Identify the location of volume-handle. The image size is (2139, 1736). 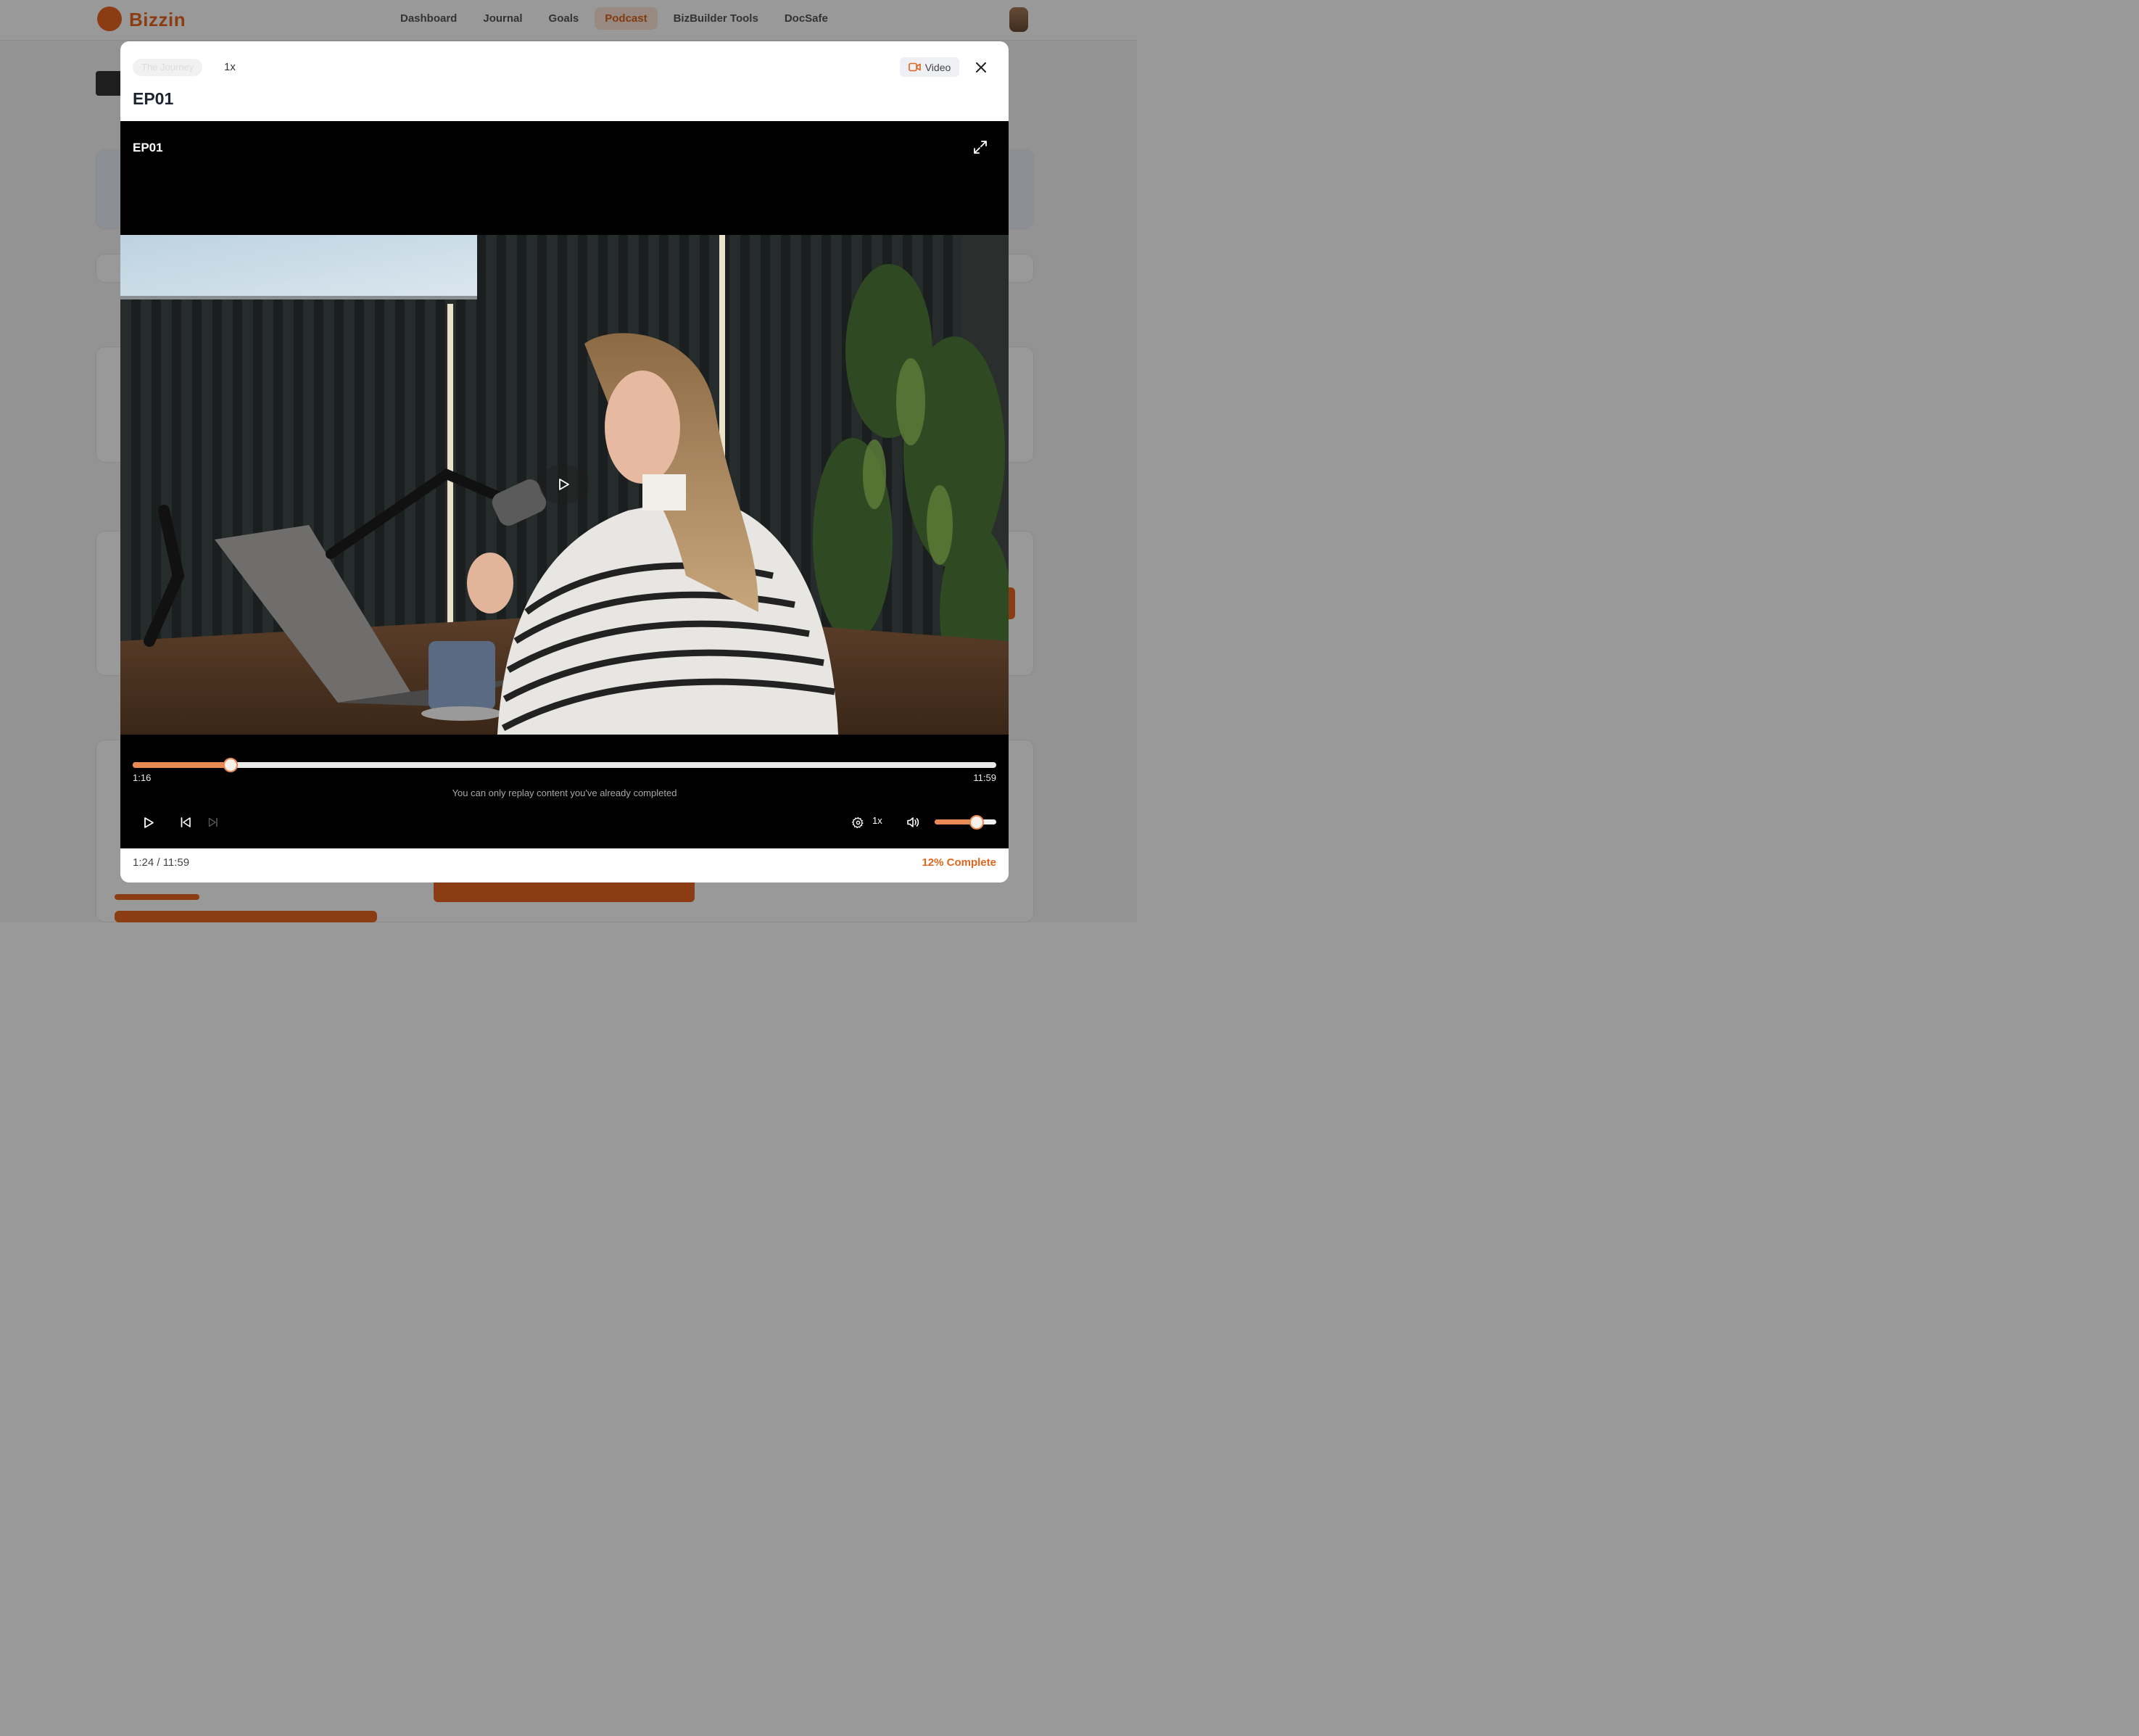
(976, 822).